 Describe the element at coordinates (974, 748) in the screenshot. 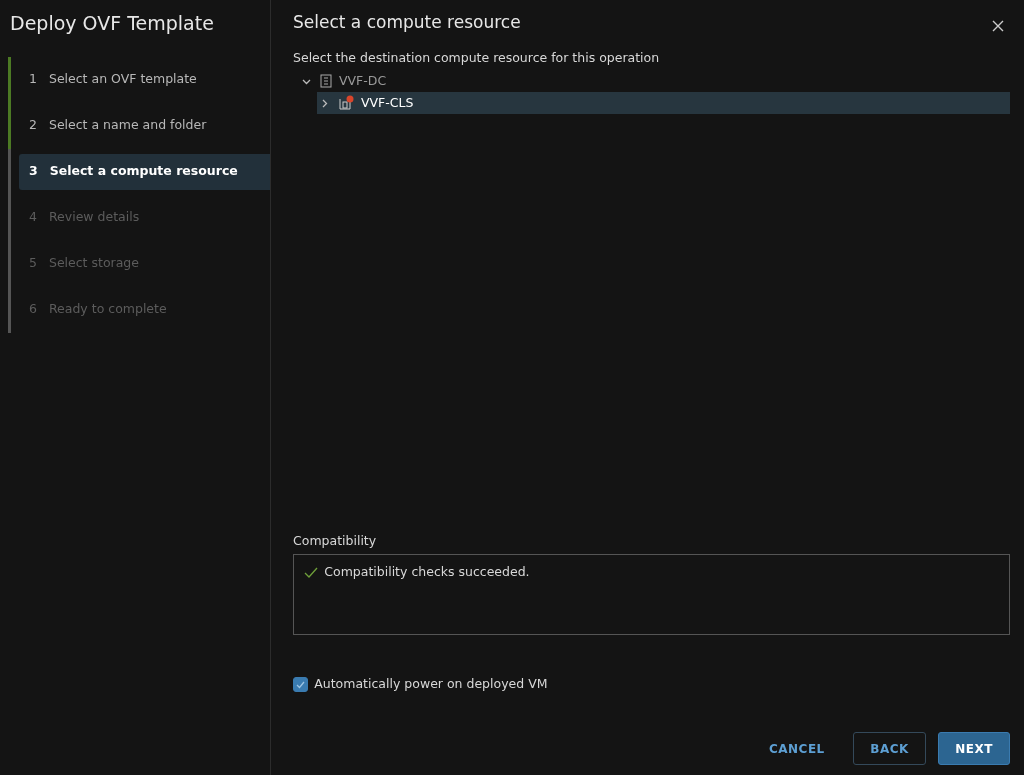

I see `next-button: NEXT` at that location.